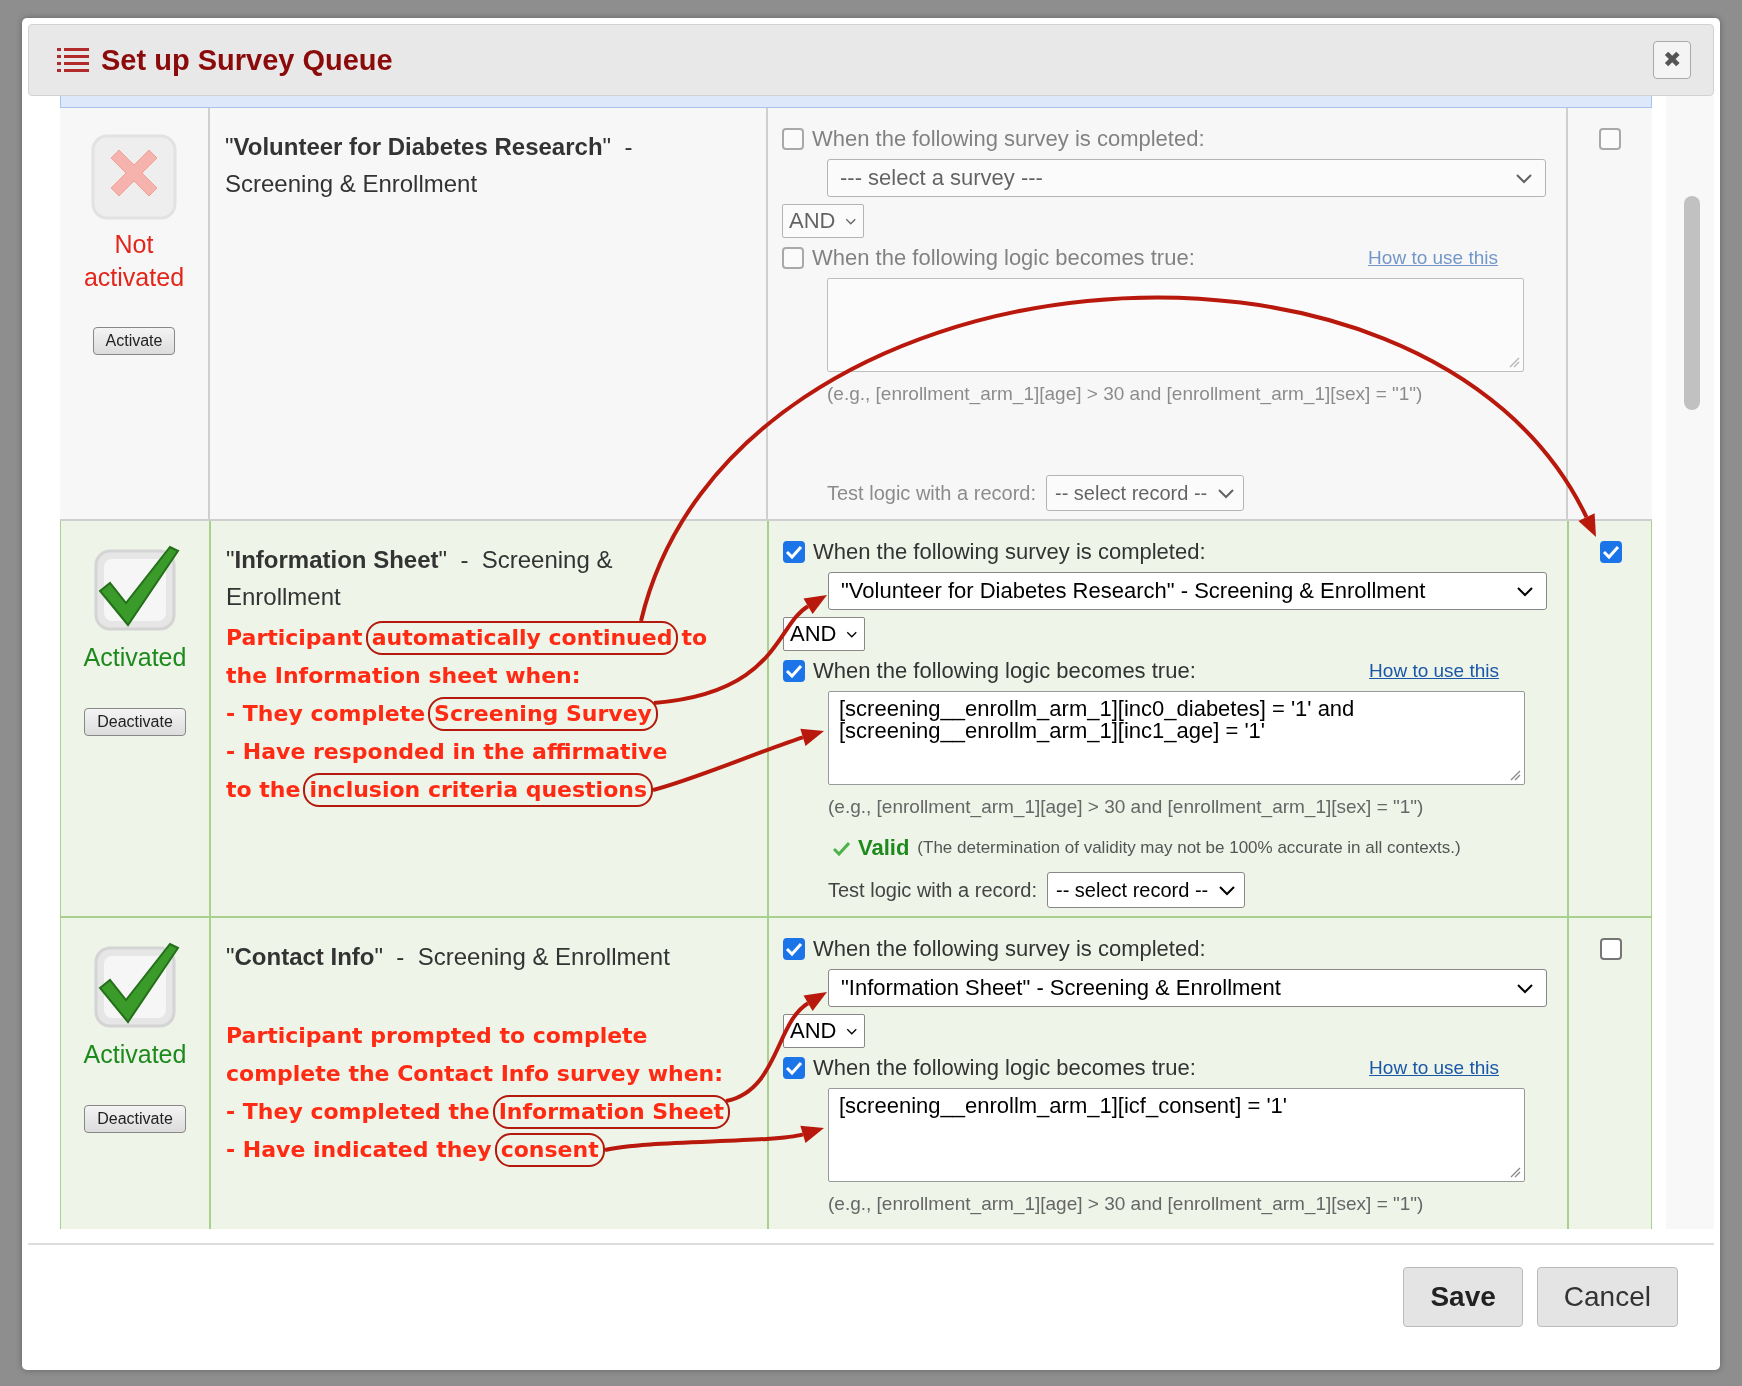 Image resolution: width=1742 pixels, height=1386 pixels. I want to click on circled-annotation: inclusion criteria questions, so click(478, 790).